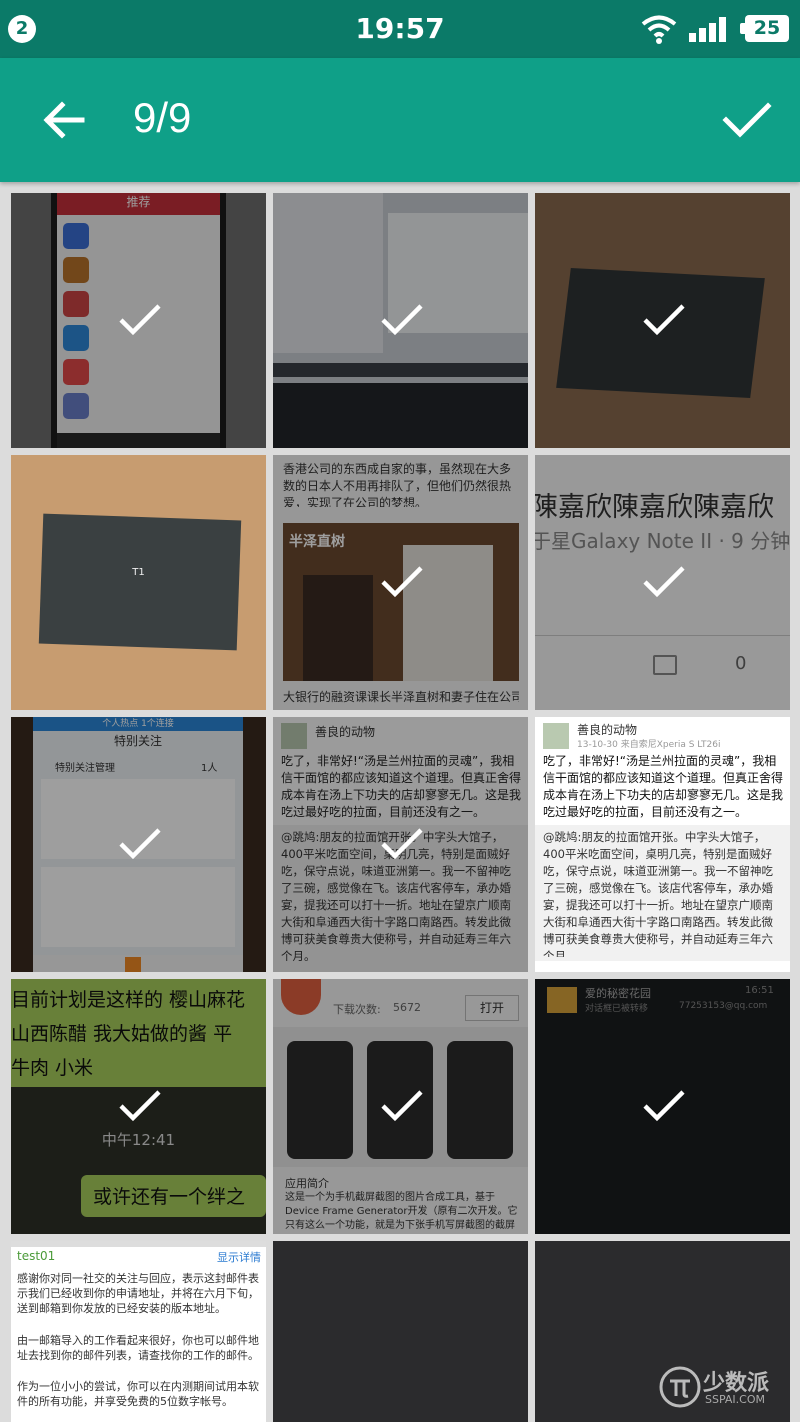 The height and width of the screenshot is (1422, 800). What do you see at coordinates (659, 29) in the screenshot?
I see `wifi-icon` at bounding box center [659, 29].